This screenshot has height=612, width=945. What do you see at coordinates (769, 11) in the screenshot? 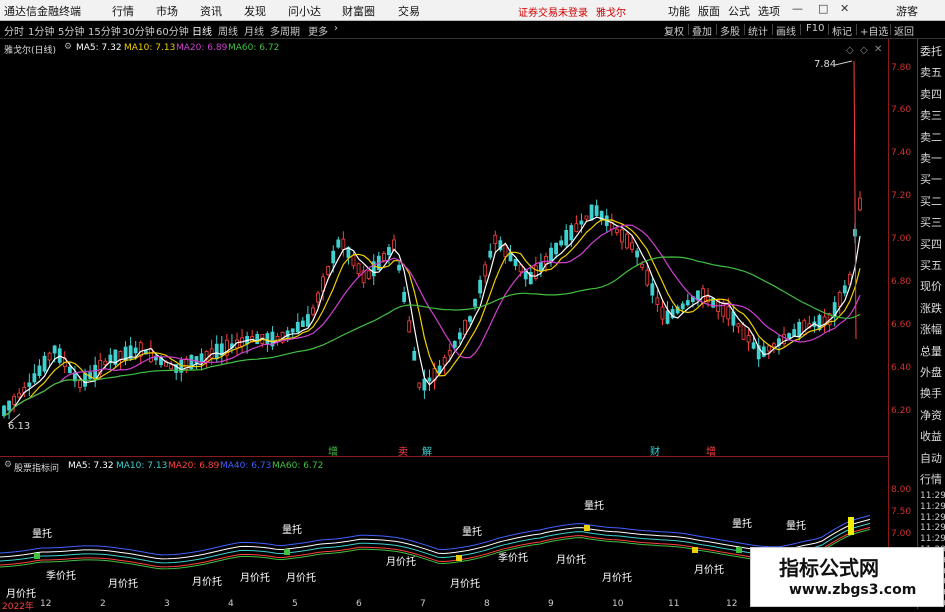
I see `menu-options: 选项` at bounding box center [769, 11].